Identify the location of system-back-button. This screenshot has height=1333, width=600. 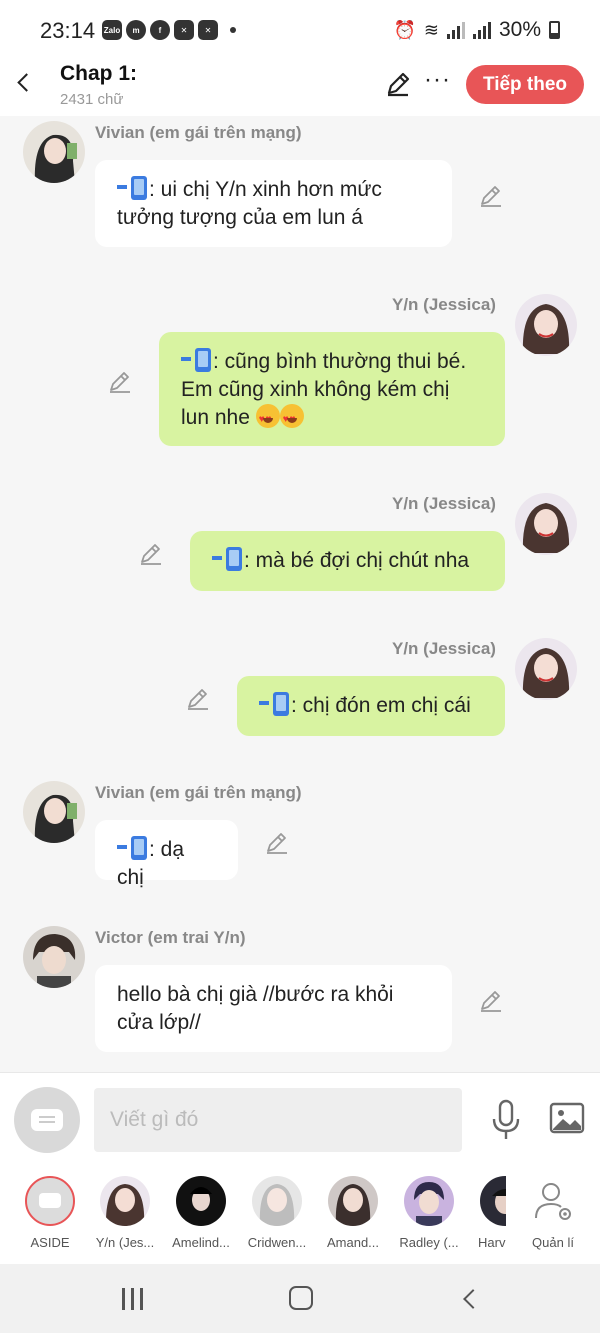
(470, 1299).